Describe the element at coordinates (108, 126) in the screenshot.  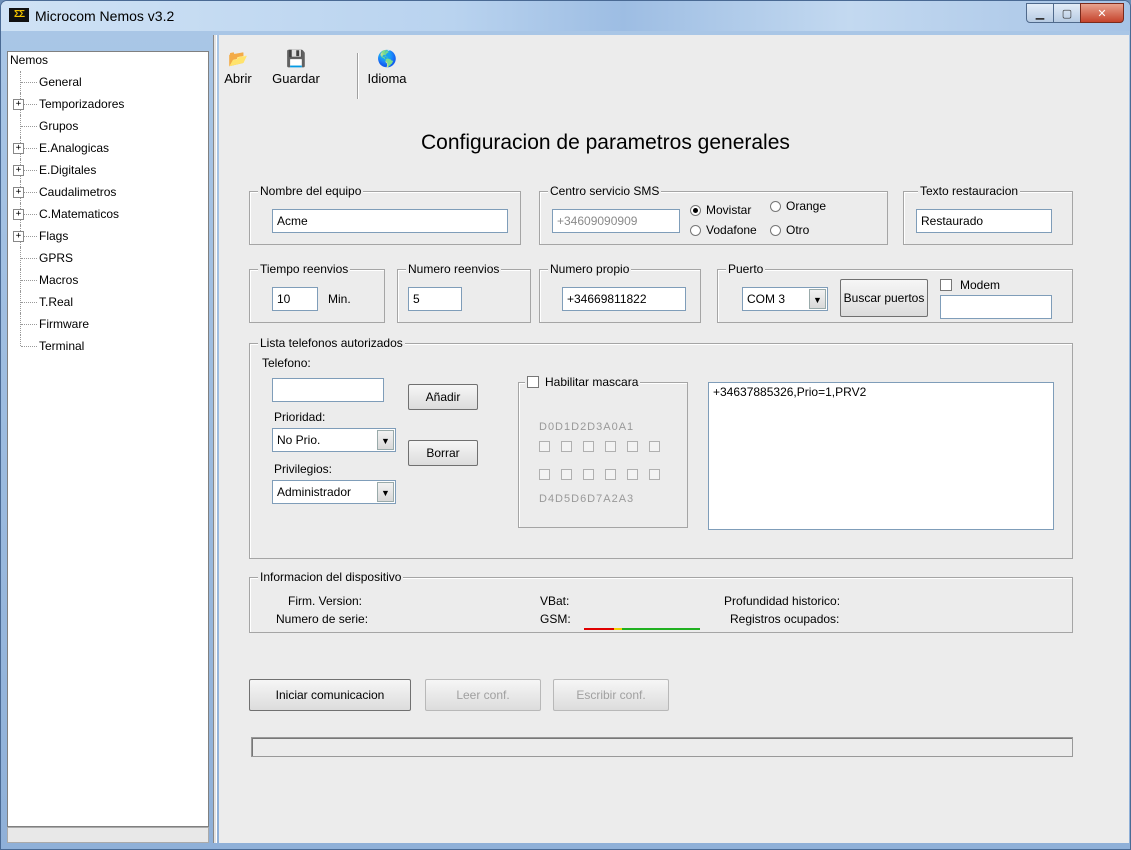
I see `tree-item-grupos: Grupos` at that location.